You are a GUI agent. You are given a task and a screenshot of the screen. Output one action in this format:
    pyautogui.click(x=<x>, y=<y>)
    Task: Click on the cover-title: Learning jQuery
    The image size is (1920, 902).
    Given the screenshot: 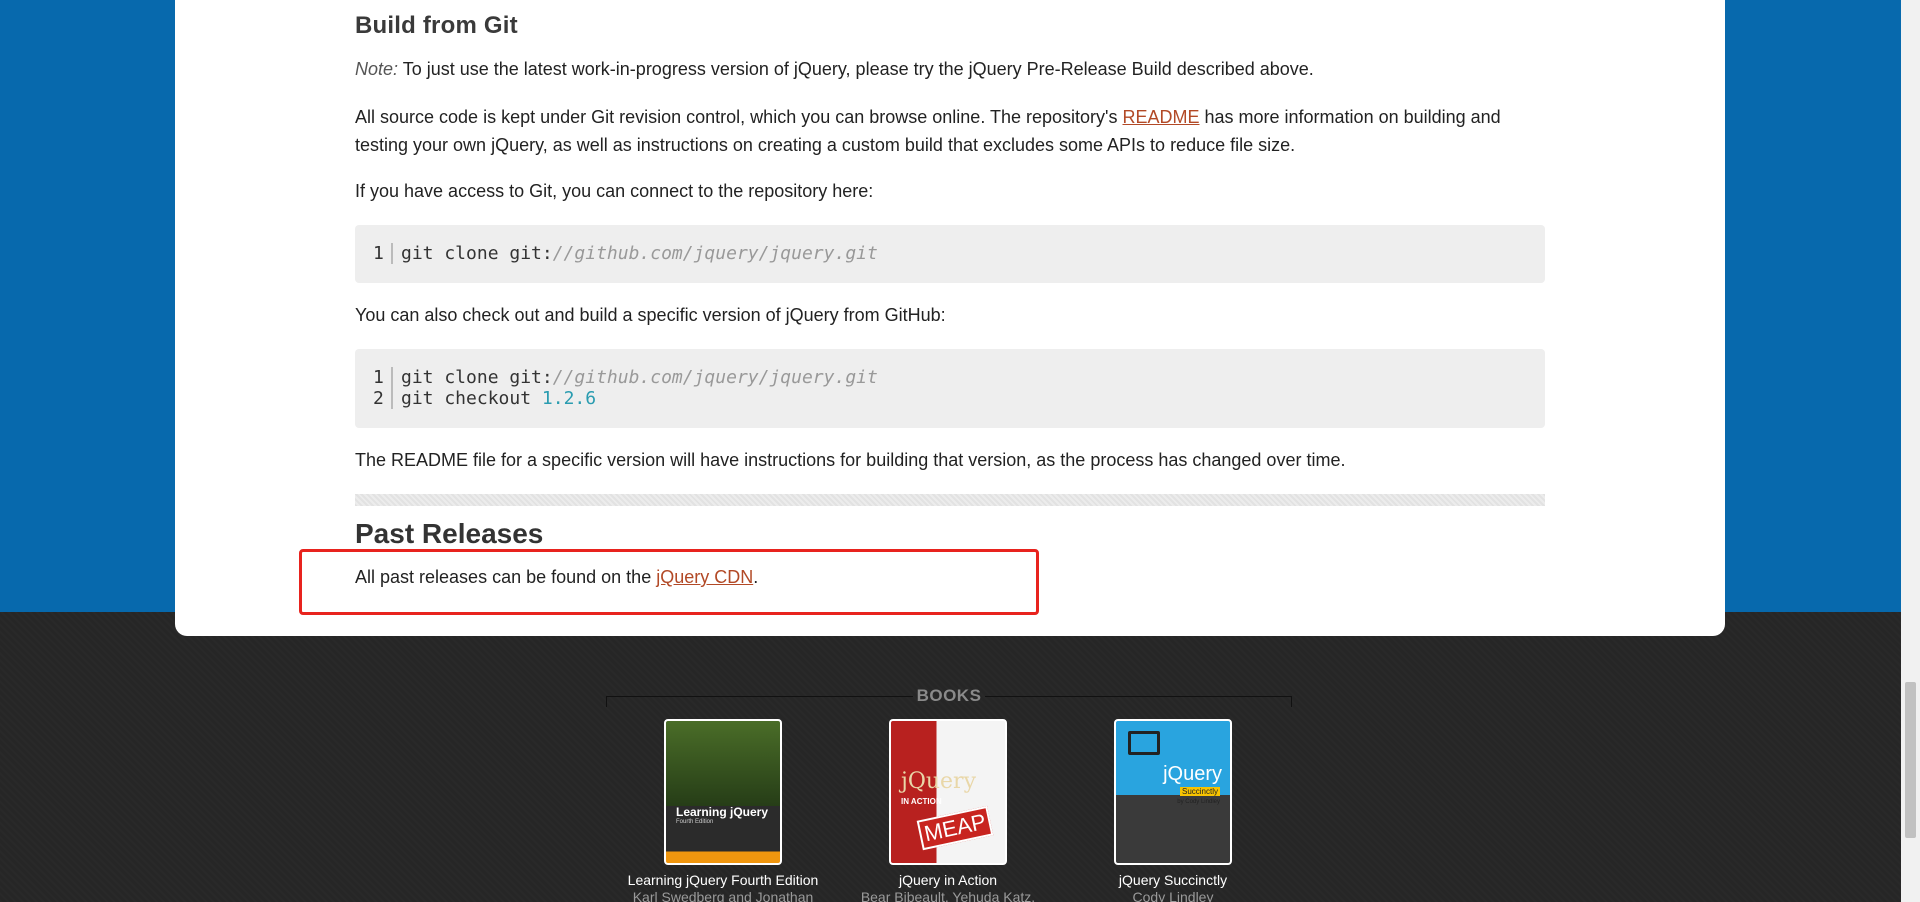 What is the action you would take?
    pyautogui.click(x=722, y=812)
    